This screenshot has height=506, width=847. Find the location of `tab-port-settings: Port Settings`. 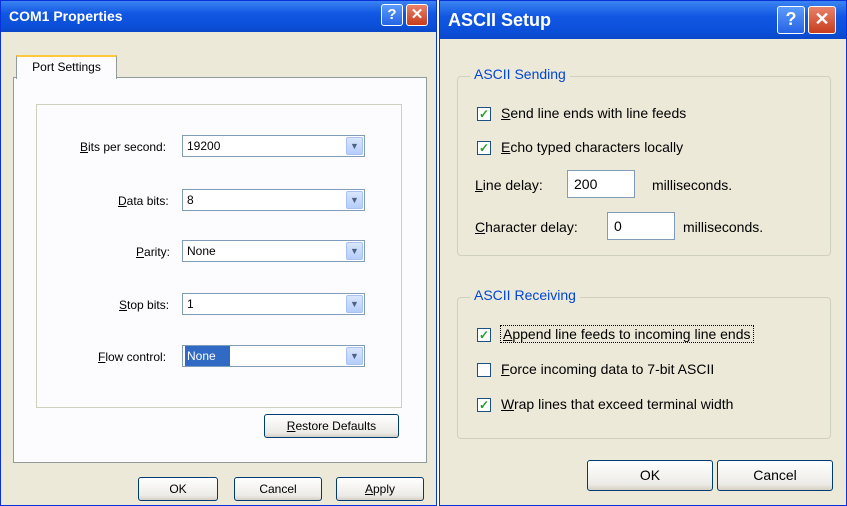

tab-port-settings: Port Settings is located at coordinates (66, 67).